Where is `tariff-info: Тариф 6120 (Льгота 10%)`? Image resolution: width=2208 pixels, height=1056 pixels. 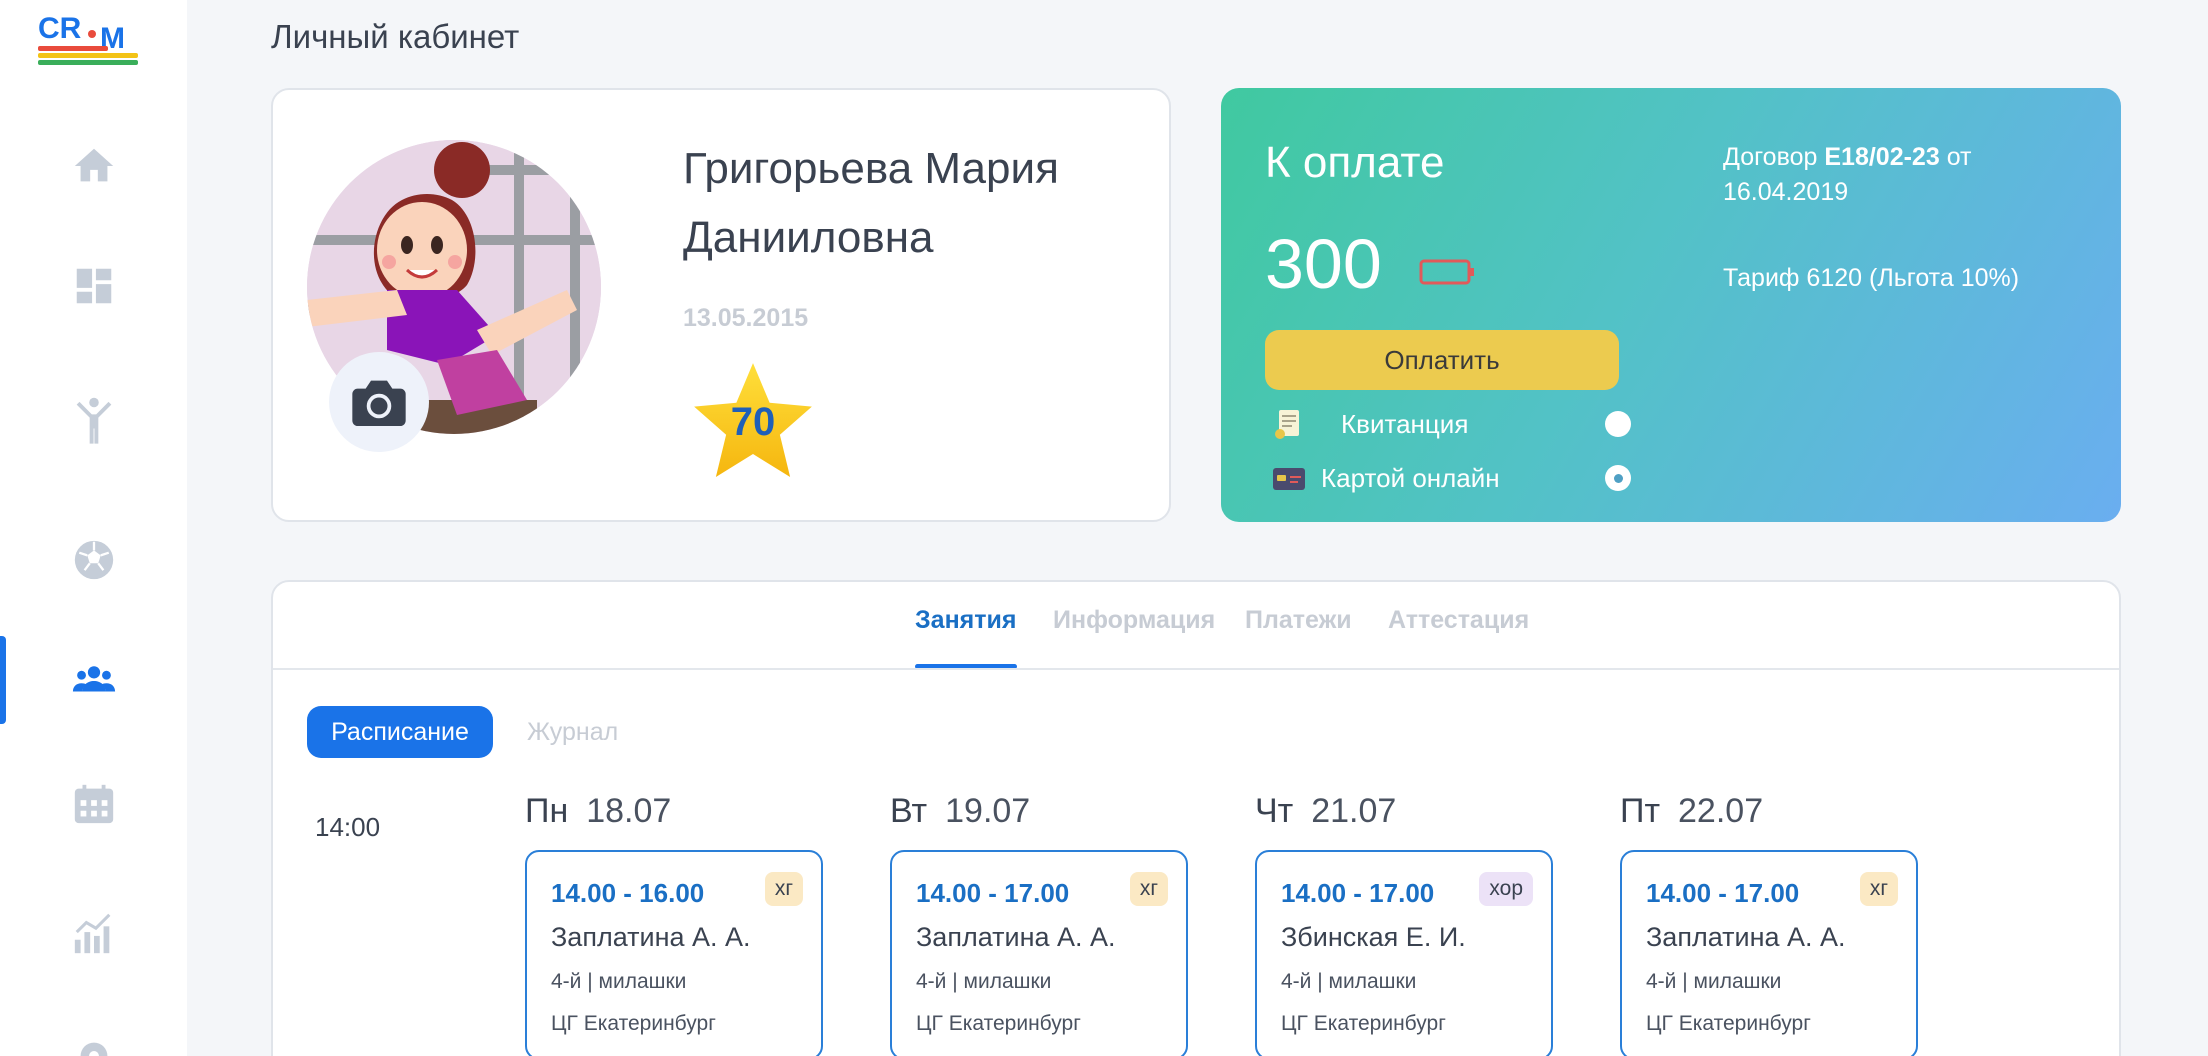
tariff-info: Тариф 6120 (Льгота 10%) is located at coordinates (1871, 278).